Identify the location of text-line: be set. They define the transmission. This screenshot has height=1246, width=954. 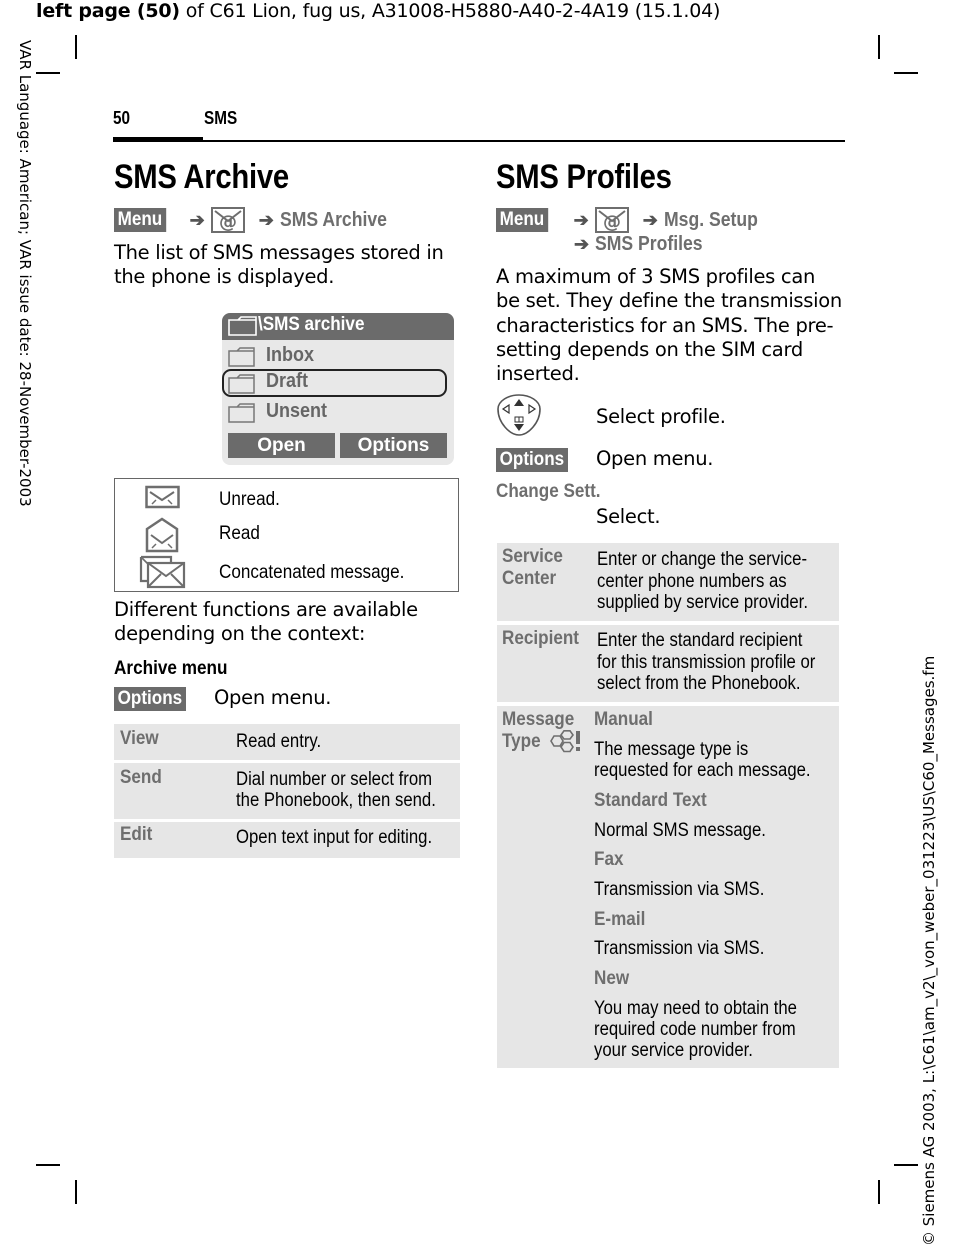
(669, 301).